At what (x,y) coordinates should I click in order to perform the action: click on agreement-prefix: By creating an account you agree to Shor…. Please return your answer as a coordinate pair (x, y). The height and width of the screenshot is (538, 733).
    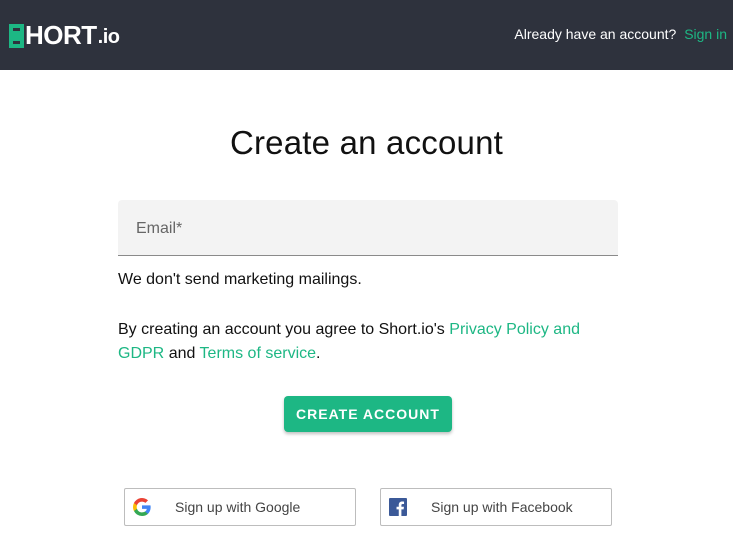
    Looking at the image, I should click on (281, 329).